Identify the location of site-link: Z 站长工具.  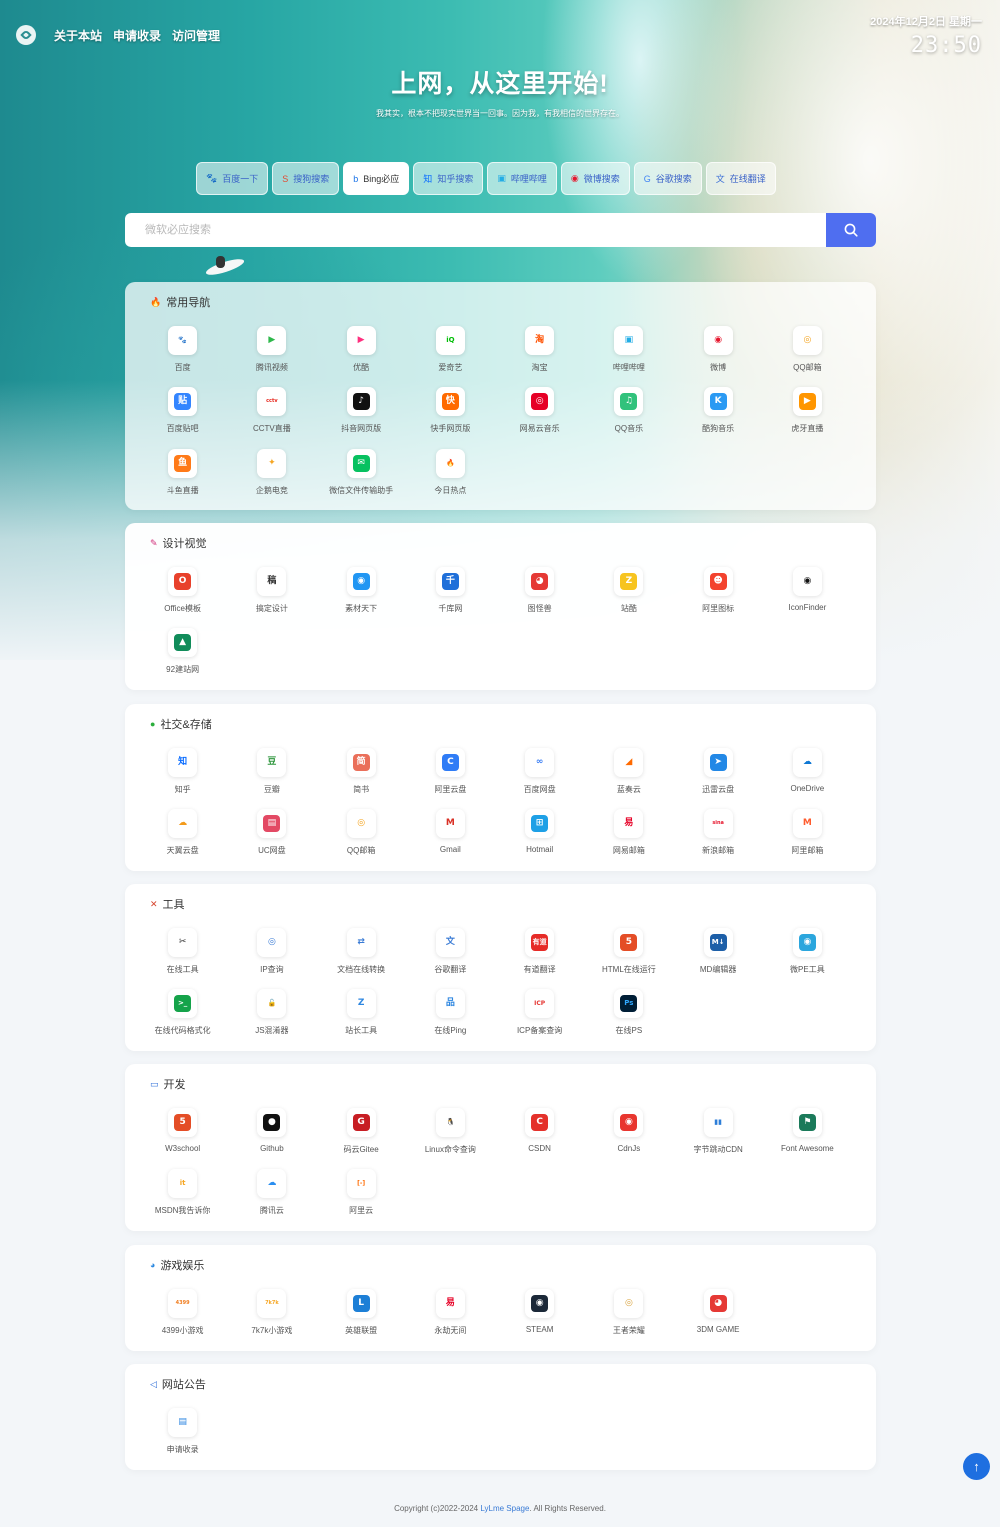
(361, 1019).